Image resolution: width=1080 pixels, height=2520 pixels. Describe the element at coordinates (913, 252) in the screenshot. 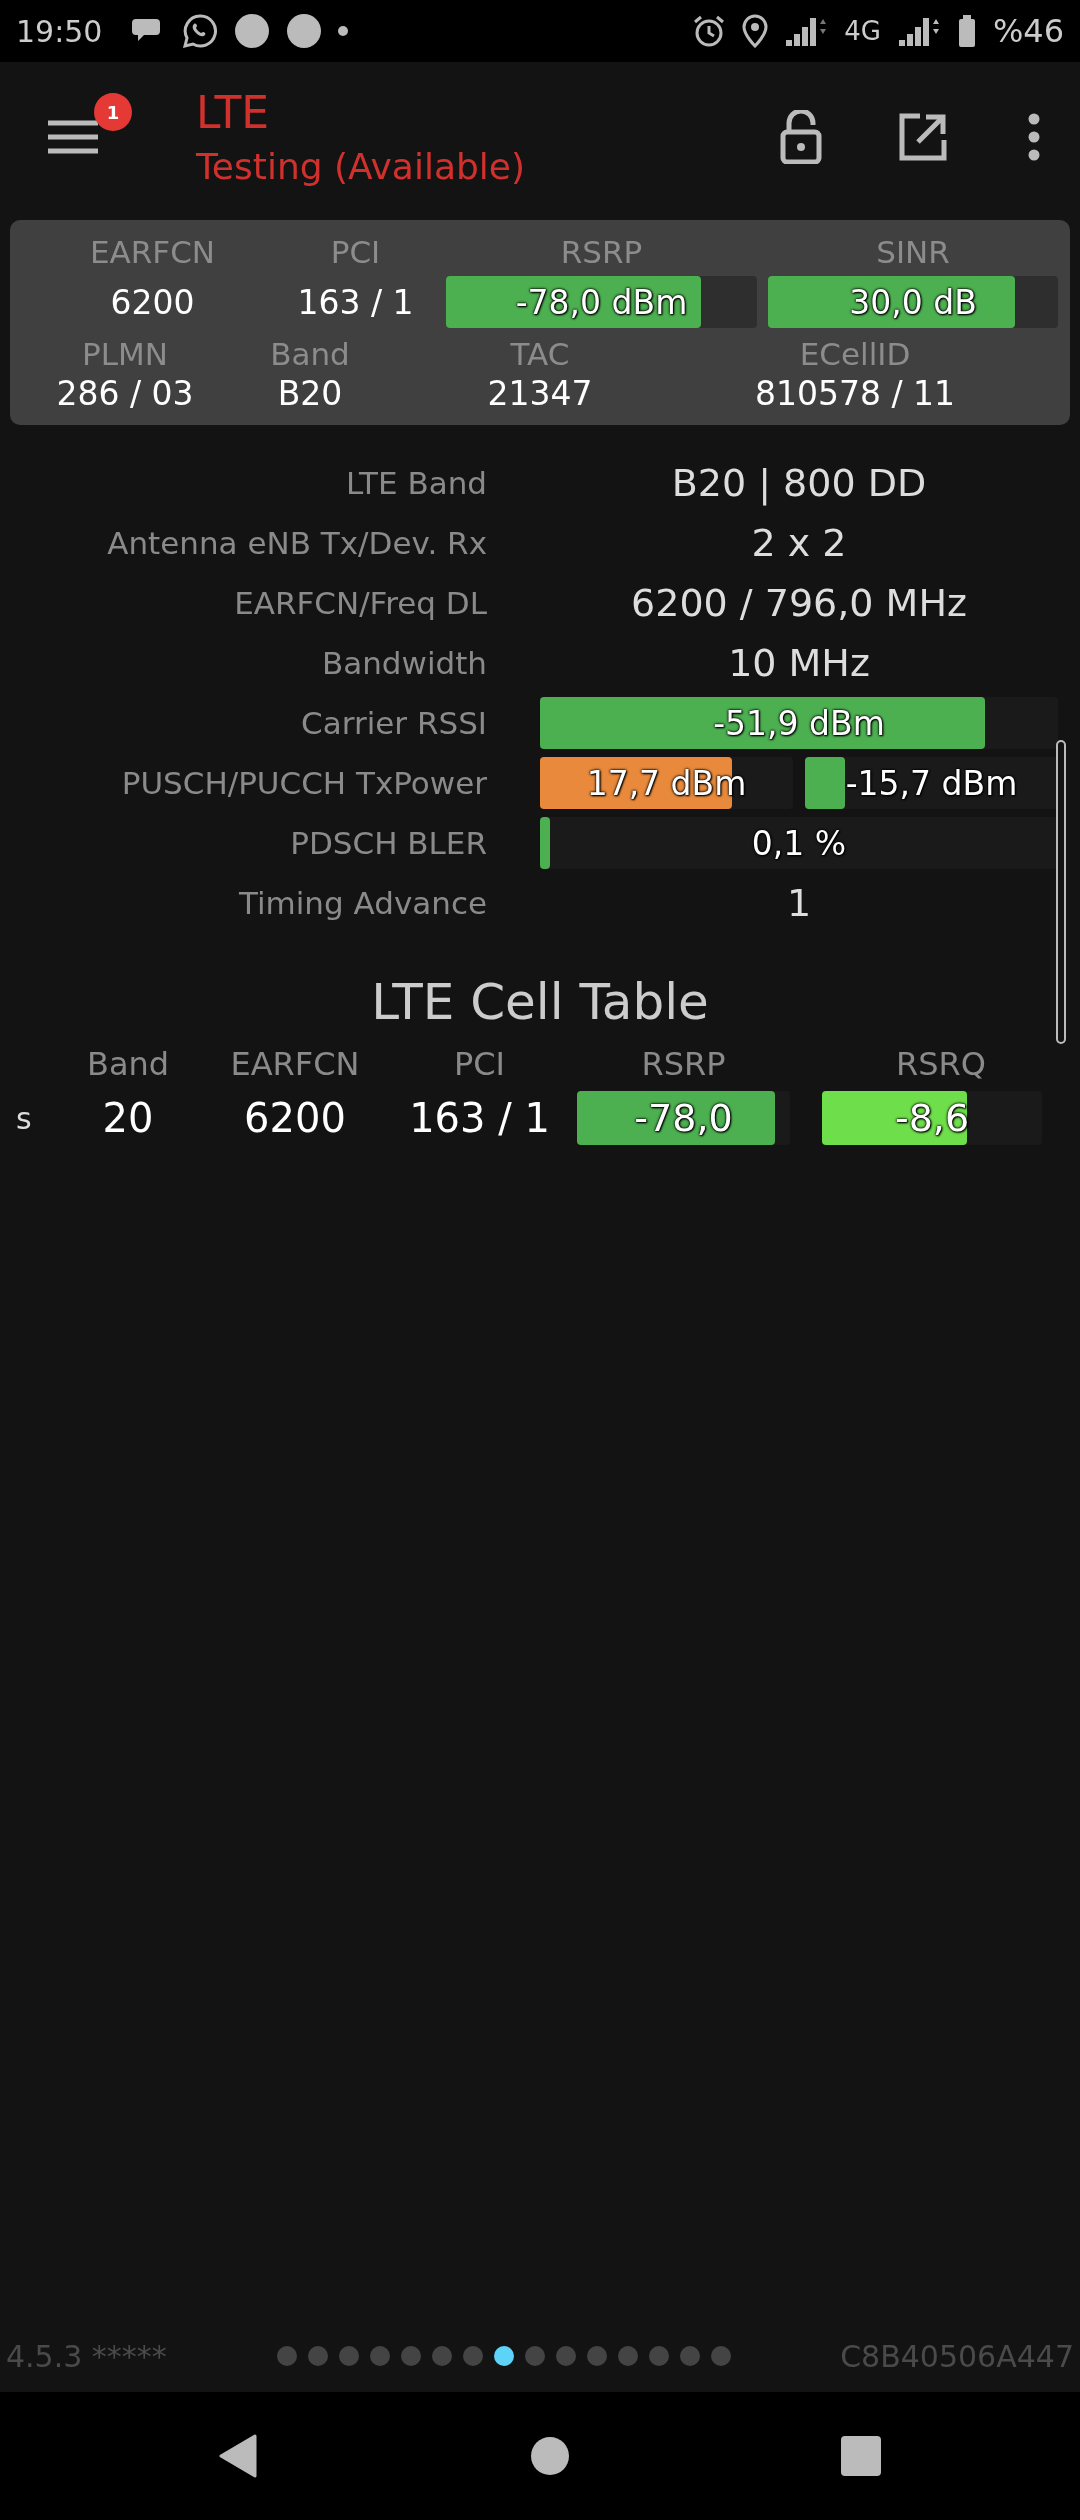

I see `summary-label: SINR` at that location.